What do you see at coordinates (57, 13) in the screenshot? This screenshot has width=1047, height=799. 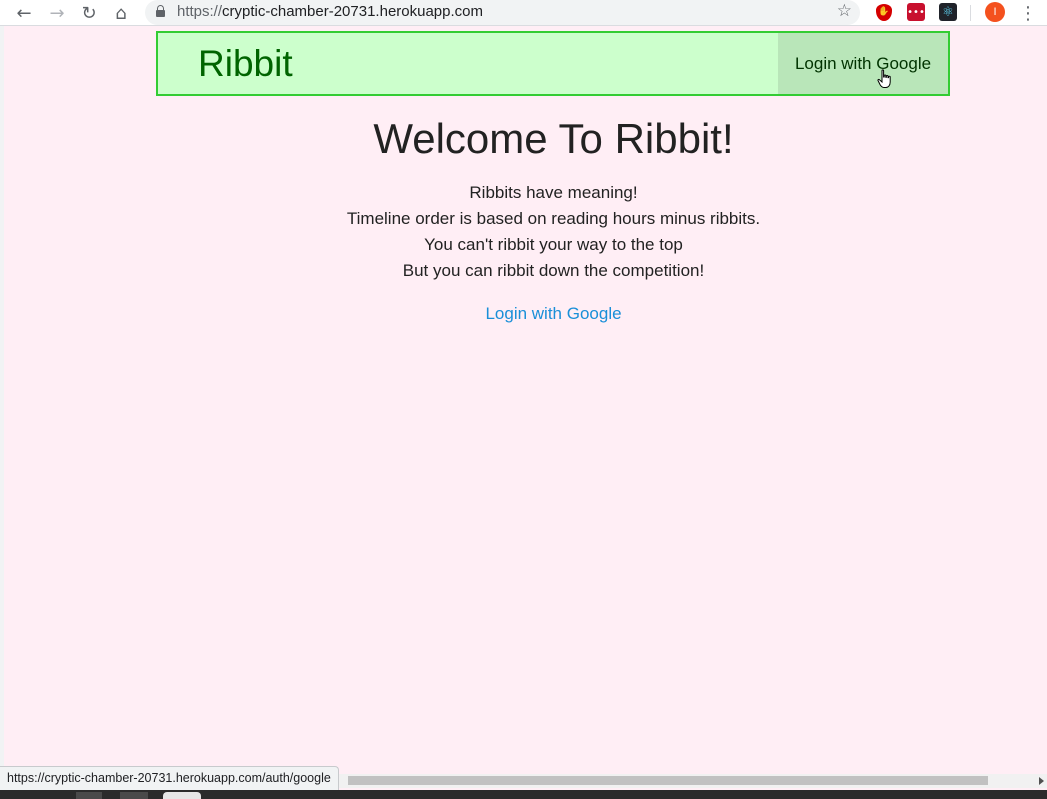 I see `forward-icon: →` at bounding box center [57, 13].